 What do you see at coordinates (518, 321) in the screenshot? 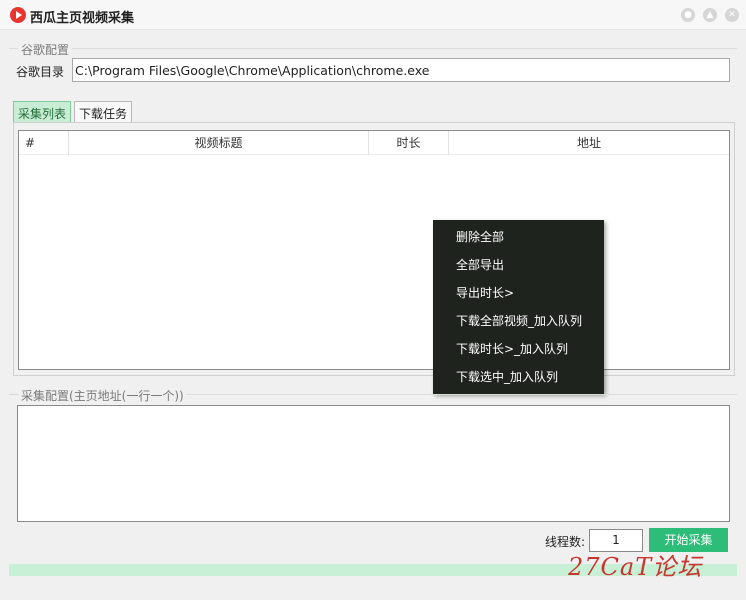
I see `menu-item-download-all-queue: 下载全部视频_加入队列` at bounding box center [518, 321].